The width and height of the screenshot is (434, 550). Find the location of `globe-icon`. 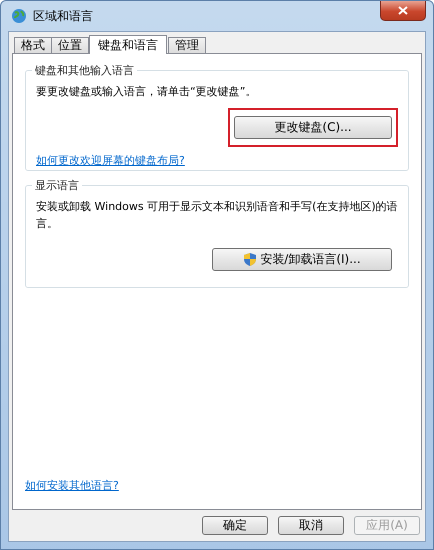

globe-icon is located at coordinates (19, 16).